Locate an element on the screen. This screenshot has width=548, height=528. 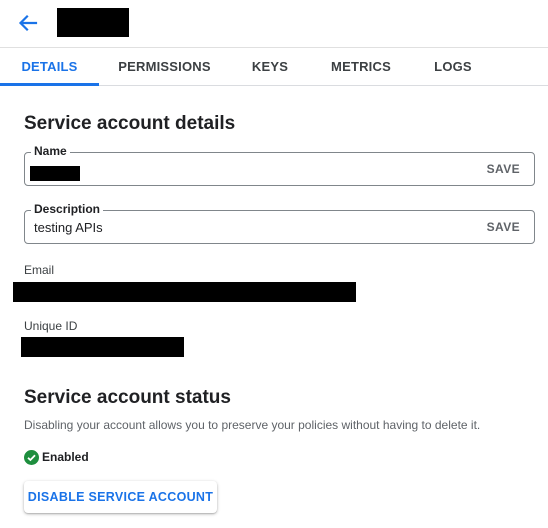
name-save-button: SAVE is located at coordinates (503, 169).